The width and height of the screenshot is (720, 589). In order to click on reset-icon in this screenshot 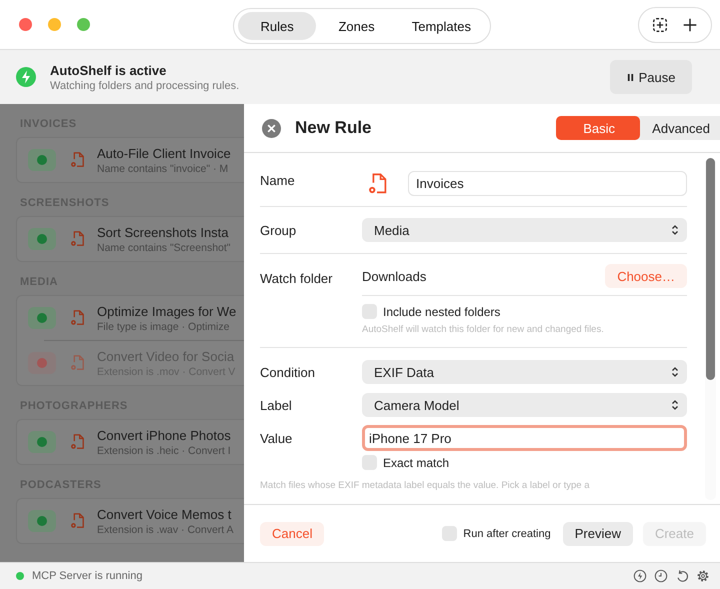, I will do `click(682, 576)`.